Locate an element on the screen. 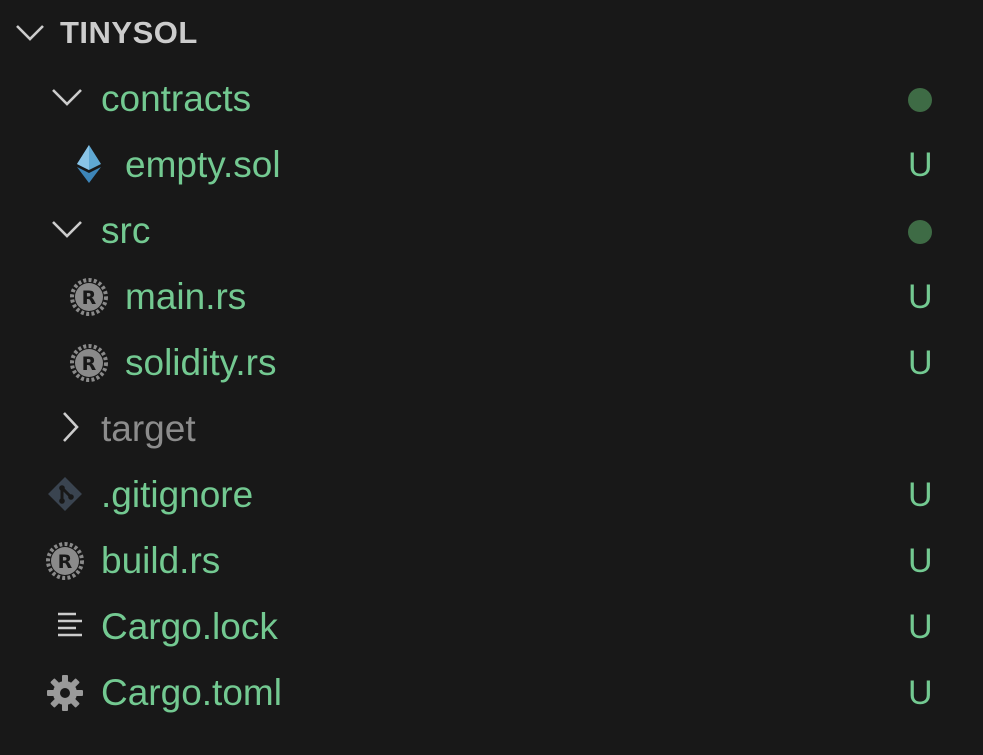 The image size is (983, 755). file-label: Cargo.lock is located at coordinates (189, 626).